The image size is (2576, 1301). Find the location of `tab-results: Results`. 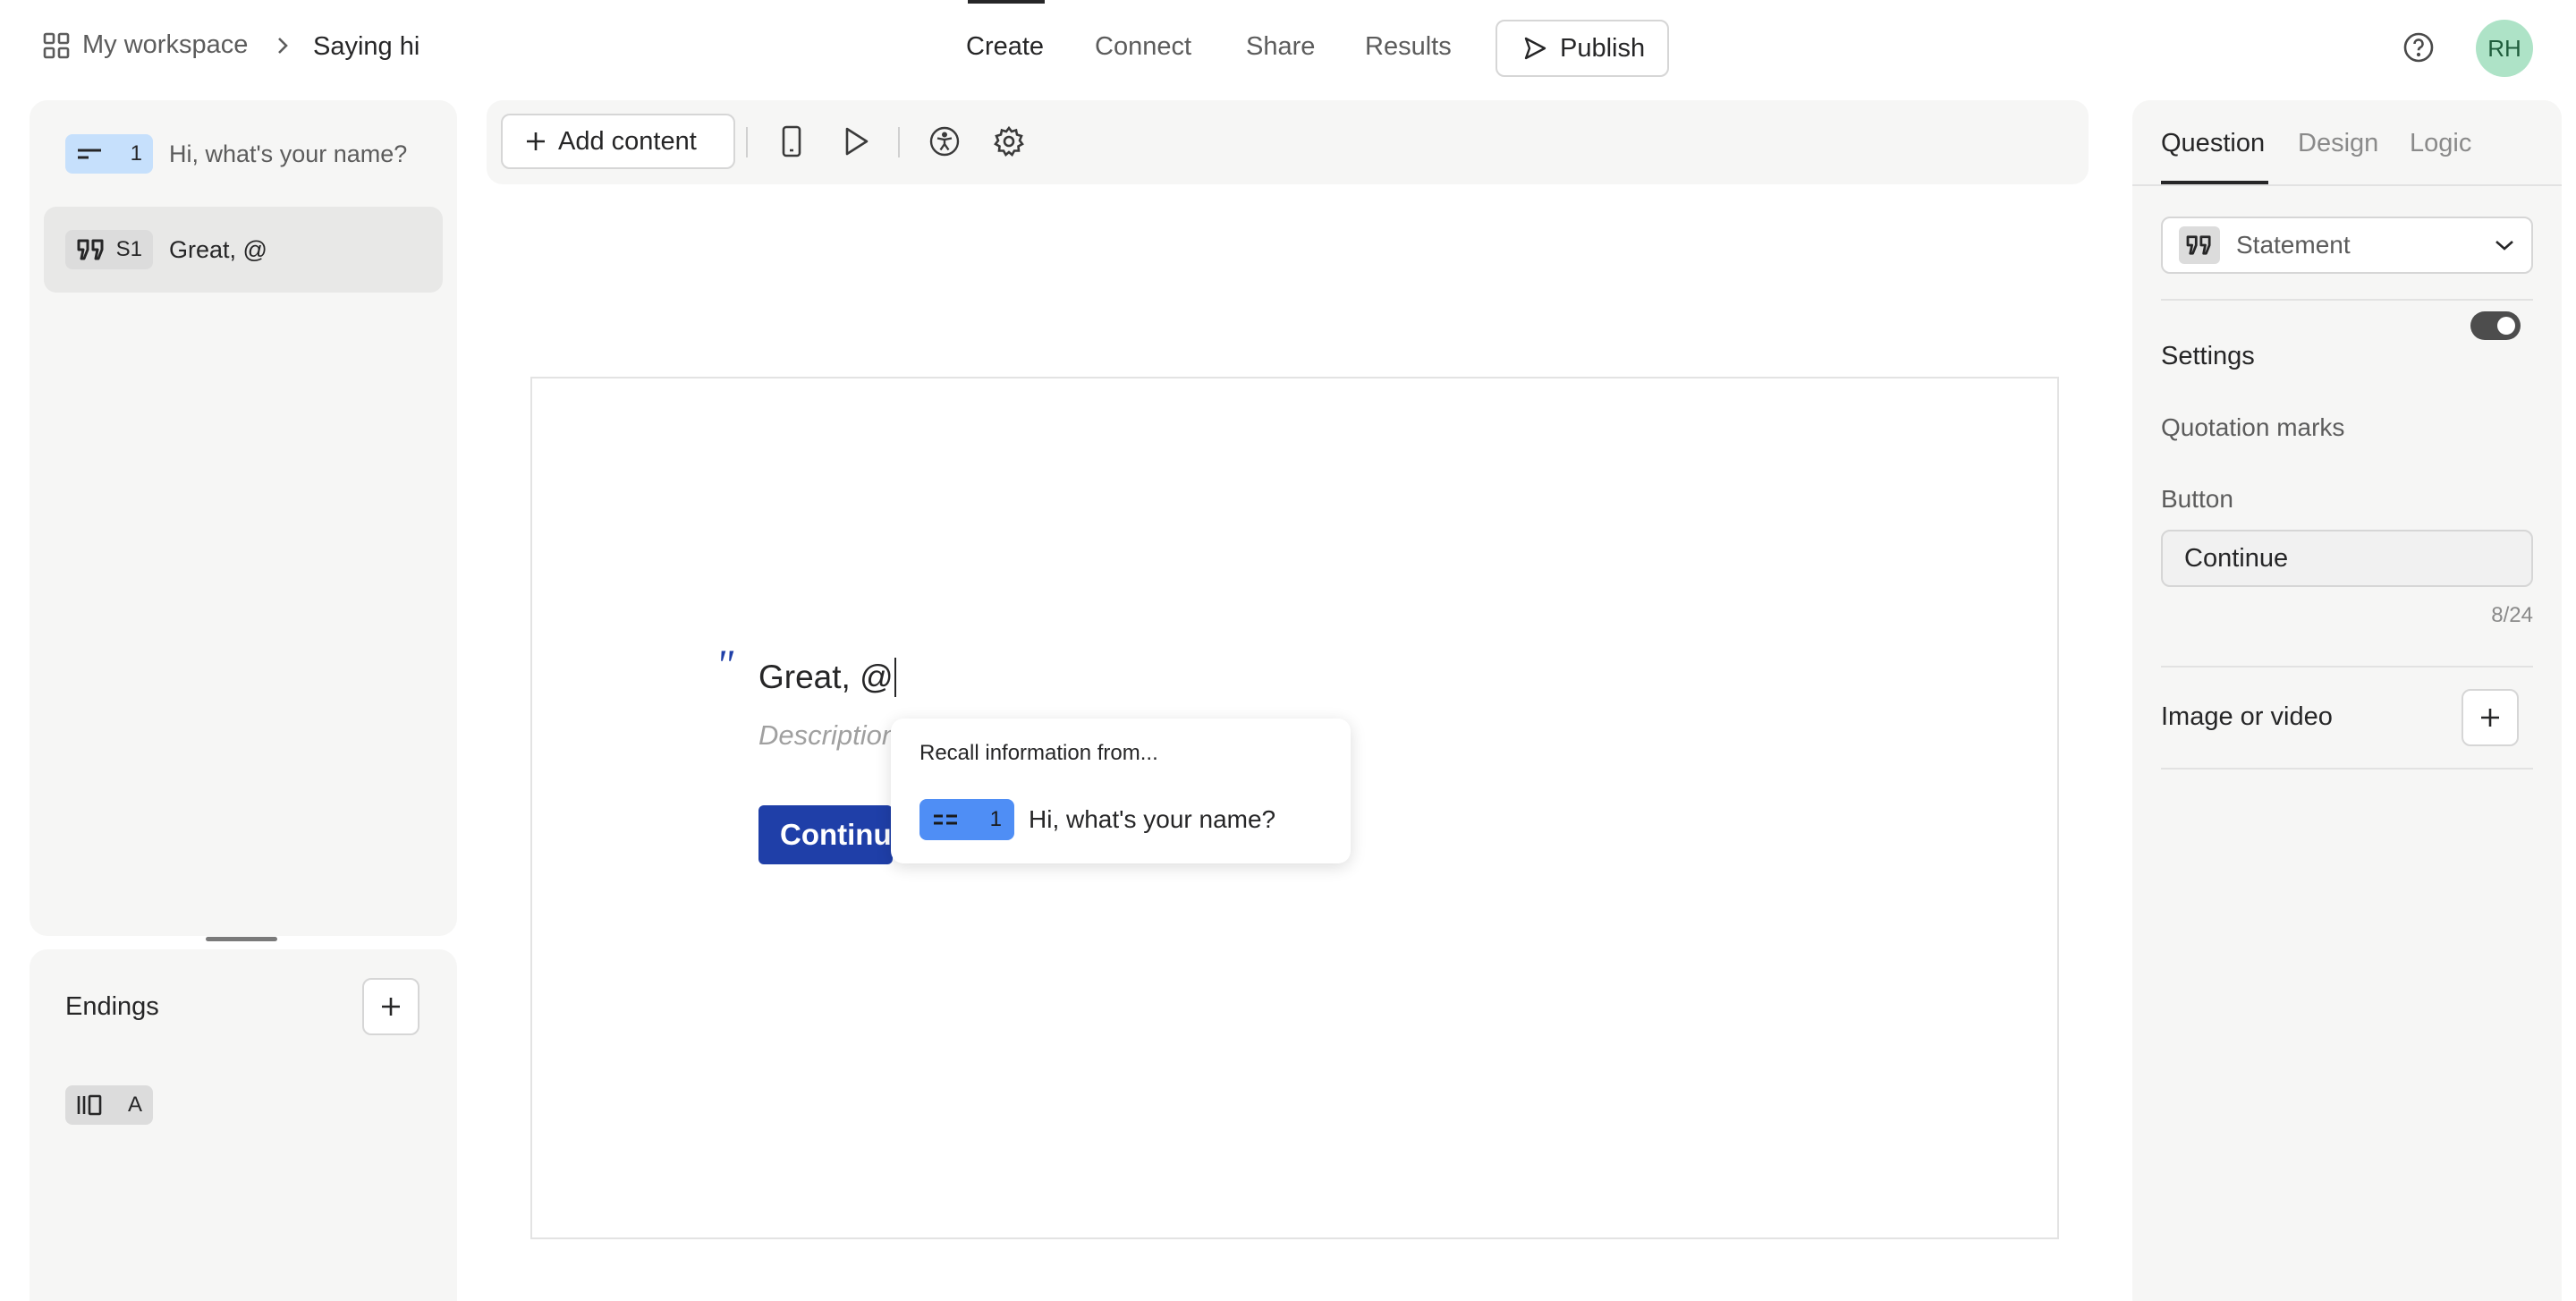

tab-results: Results is located at coordinates (1408, 47).